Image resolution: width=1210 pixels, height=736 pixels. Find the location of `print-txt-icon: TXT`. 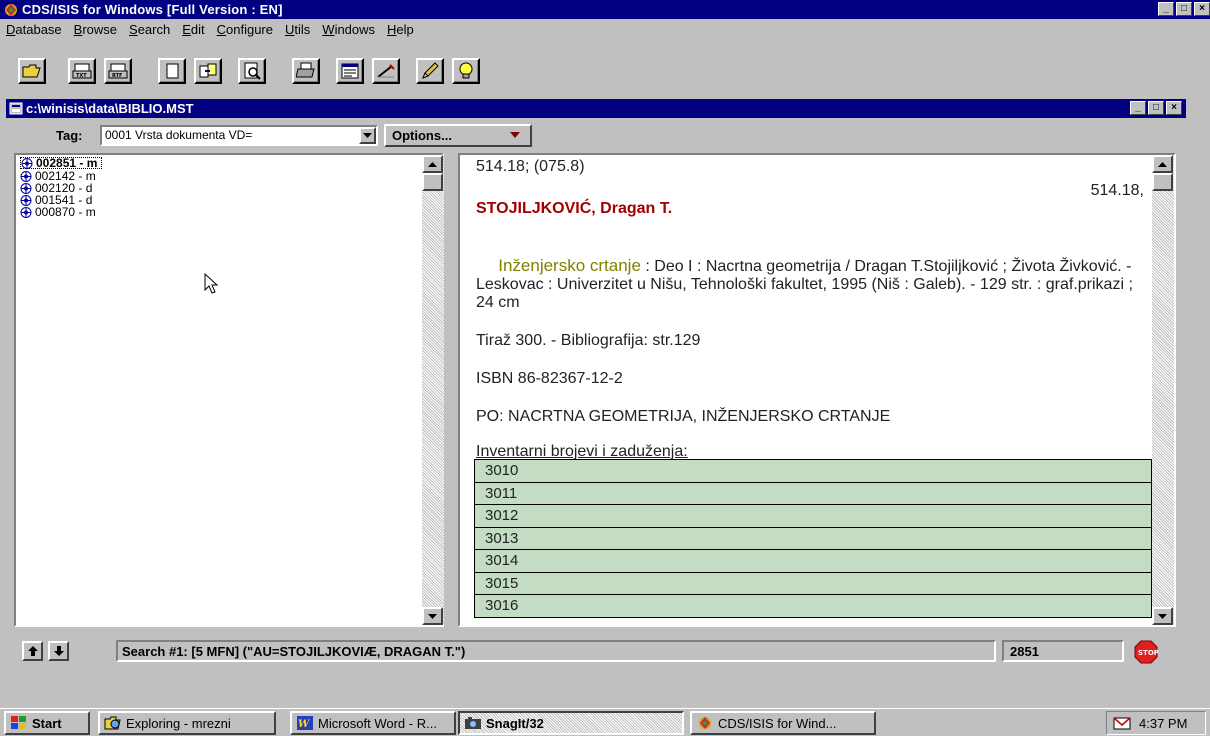

print-txt-icon: TXT is located at coordinates (82, 71).